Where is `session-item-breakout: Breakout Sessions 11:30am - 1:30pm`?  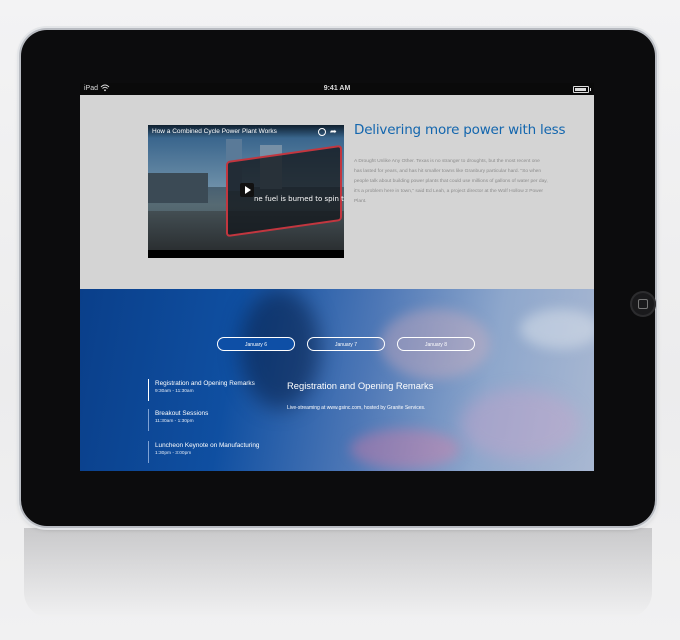
session-item-breakout: Breakout Sessions 11:30am - 1:30pm is located at coordinates (206, 420).